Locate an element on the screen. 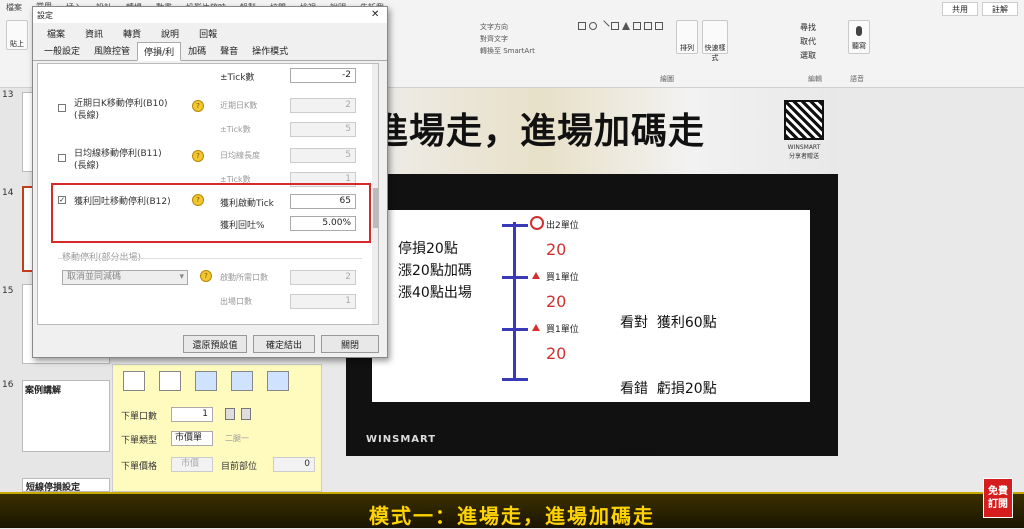 The height and width of the screenshot is (529, 1024). share-button: 共用 is located at coordinates (960, 9).